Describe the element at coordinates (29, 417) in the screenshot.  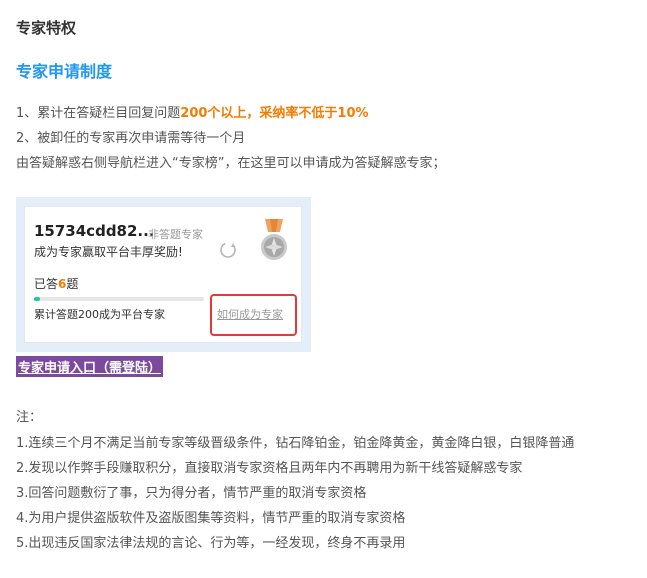
I see `notes-title: 注：` at that location.